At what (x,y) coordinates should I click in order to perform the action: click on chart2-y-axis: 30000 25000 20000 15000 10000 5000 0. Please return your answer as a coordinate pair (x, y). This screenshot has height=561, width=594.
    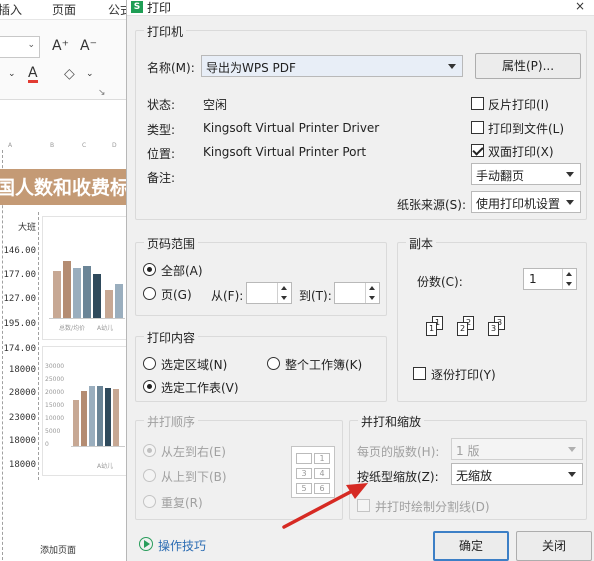
    Looking at the image, I should click on (57, 405).